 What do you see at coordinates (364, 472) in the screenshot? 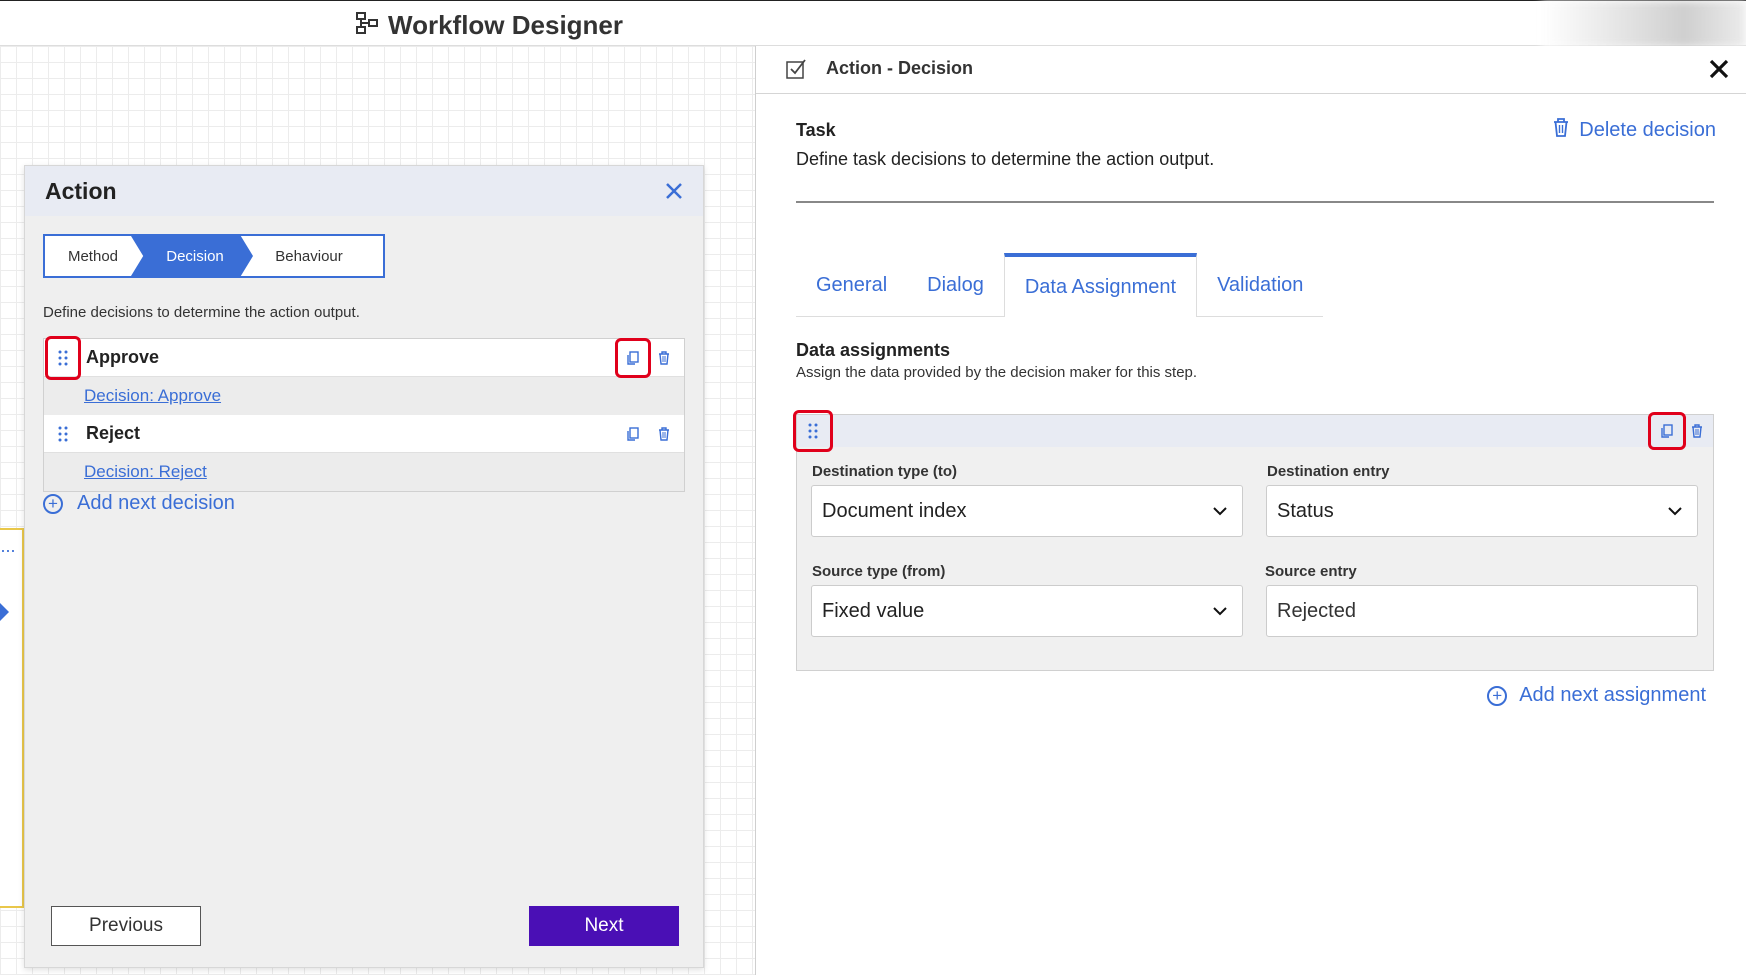
I see `decision-link: Decision: Reject` at bounding box center [364, 472].